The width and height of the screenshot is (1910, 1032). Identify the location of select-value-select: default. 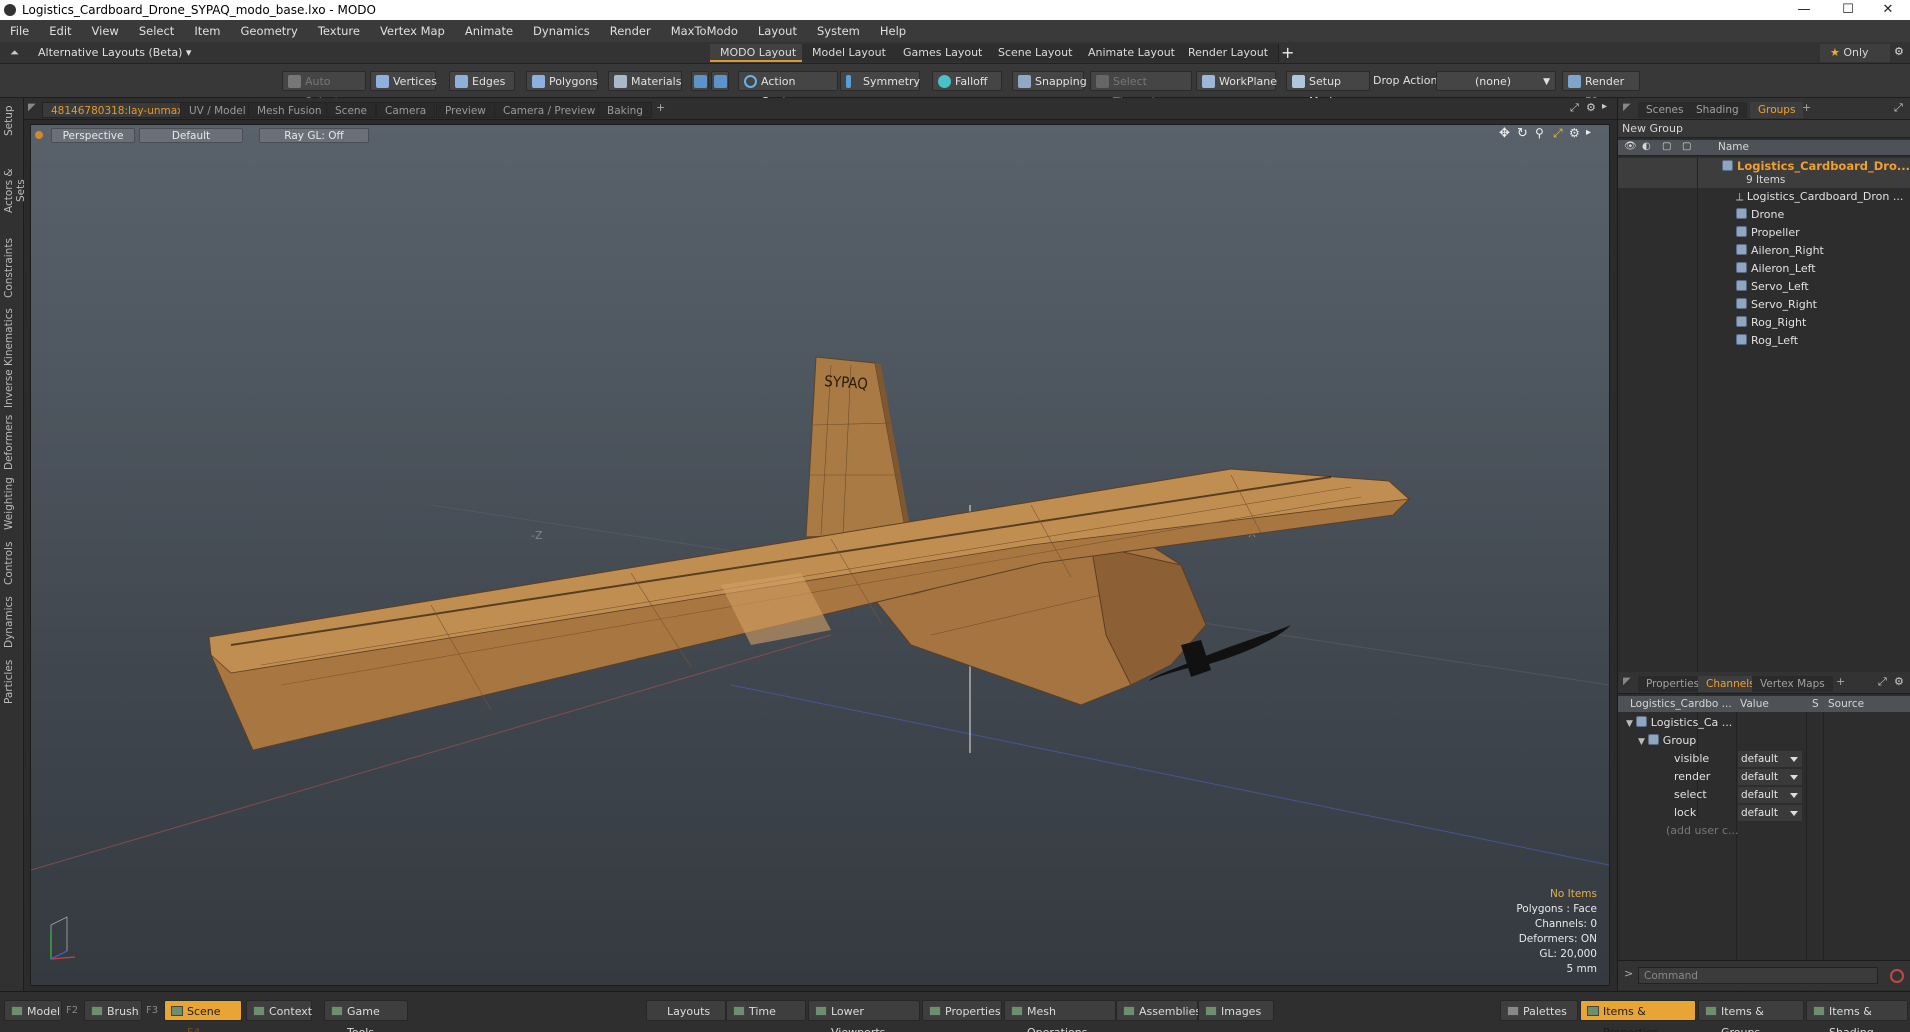
(1770, 795).